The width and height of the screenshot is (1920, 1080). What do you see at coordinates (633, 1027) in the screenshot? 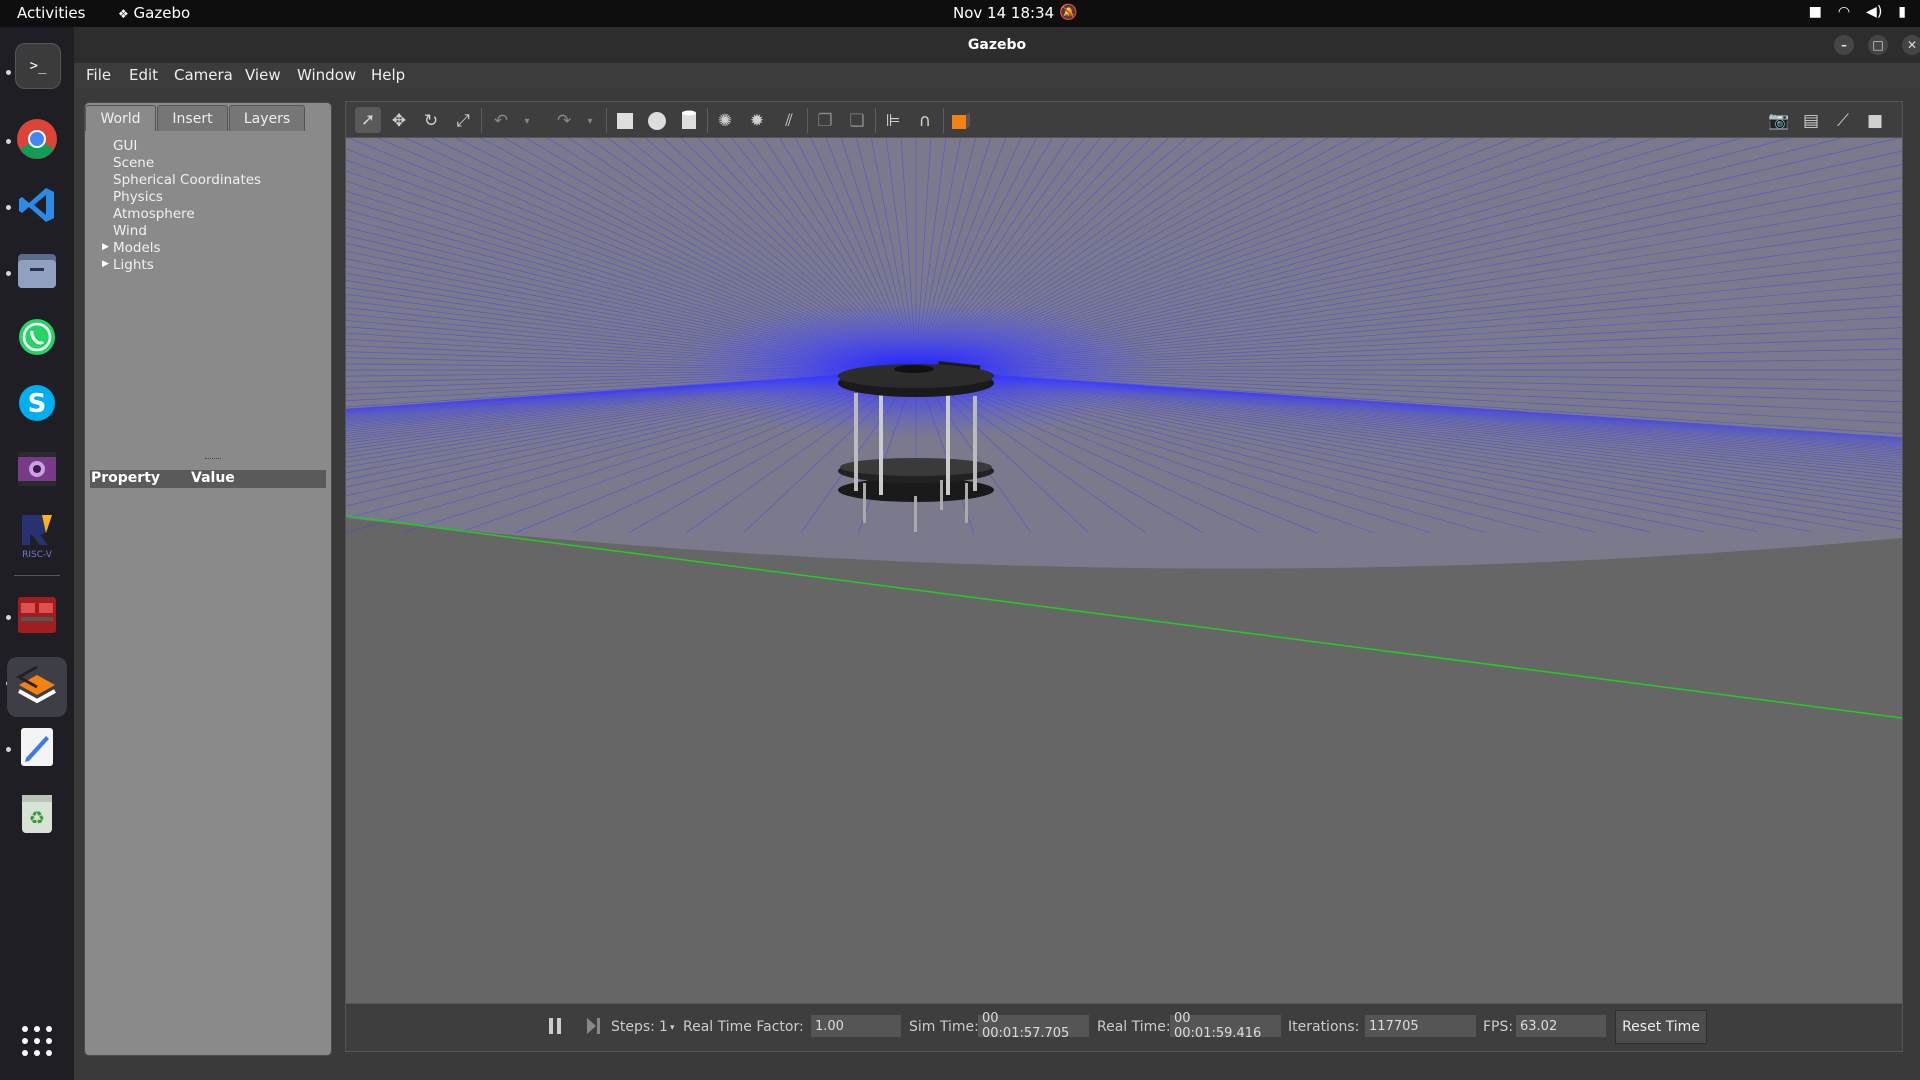
I see `steps-label: Steps:` at bounding box center [633, 1027].